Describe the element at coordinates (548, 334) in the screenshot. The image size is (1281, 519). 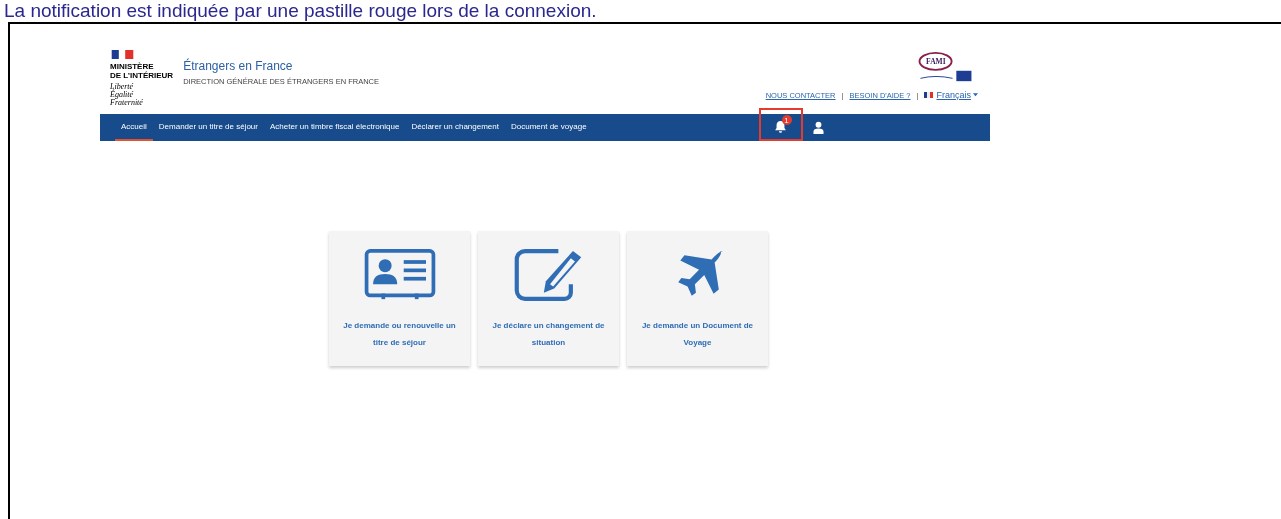
I see `card-label: Je déclare un changement de situation` at that location.